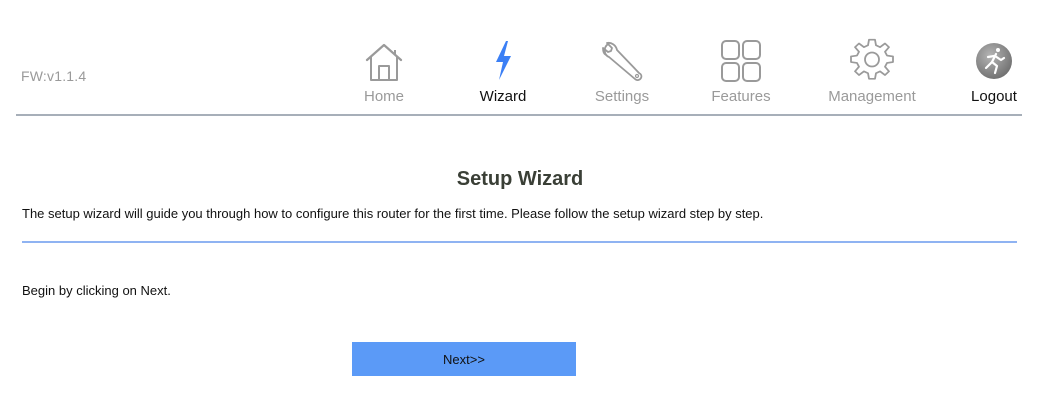  What do you see at coordinates (519, 242) in the screenshot?
I see `content-divider` at bounding box center [519, 242].